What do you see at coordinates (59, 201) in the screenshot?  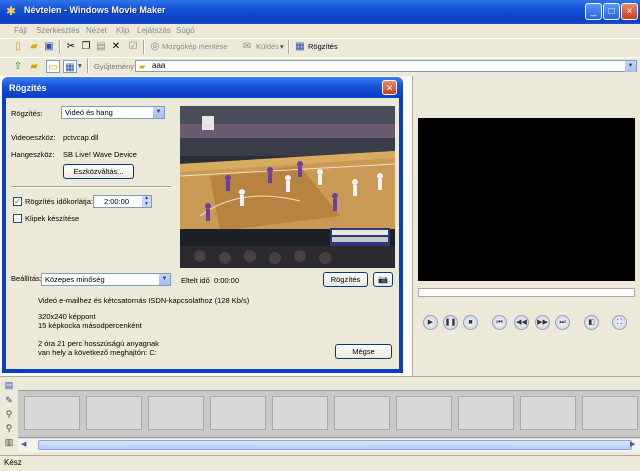 I see `time-limit-label: Rögzítés időkorlátja:` at bounding box center [59, 201].